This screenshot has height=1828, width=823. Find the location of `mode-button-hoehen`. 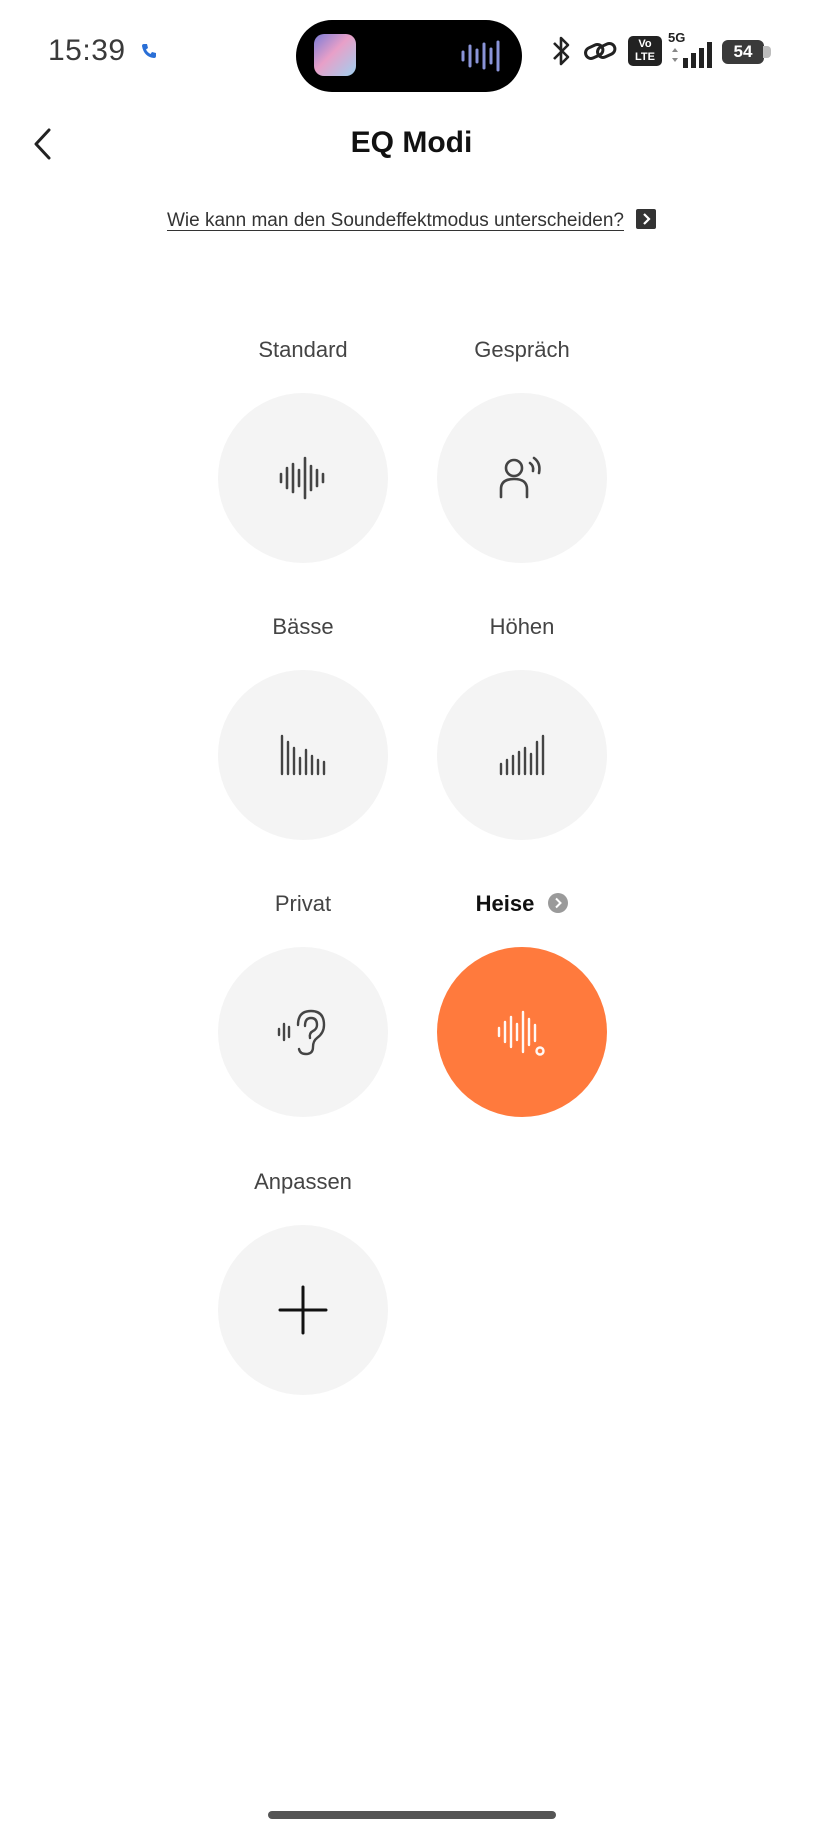

mode-button-hoehen is located at coordinates (522, 755).